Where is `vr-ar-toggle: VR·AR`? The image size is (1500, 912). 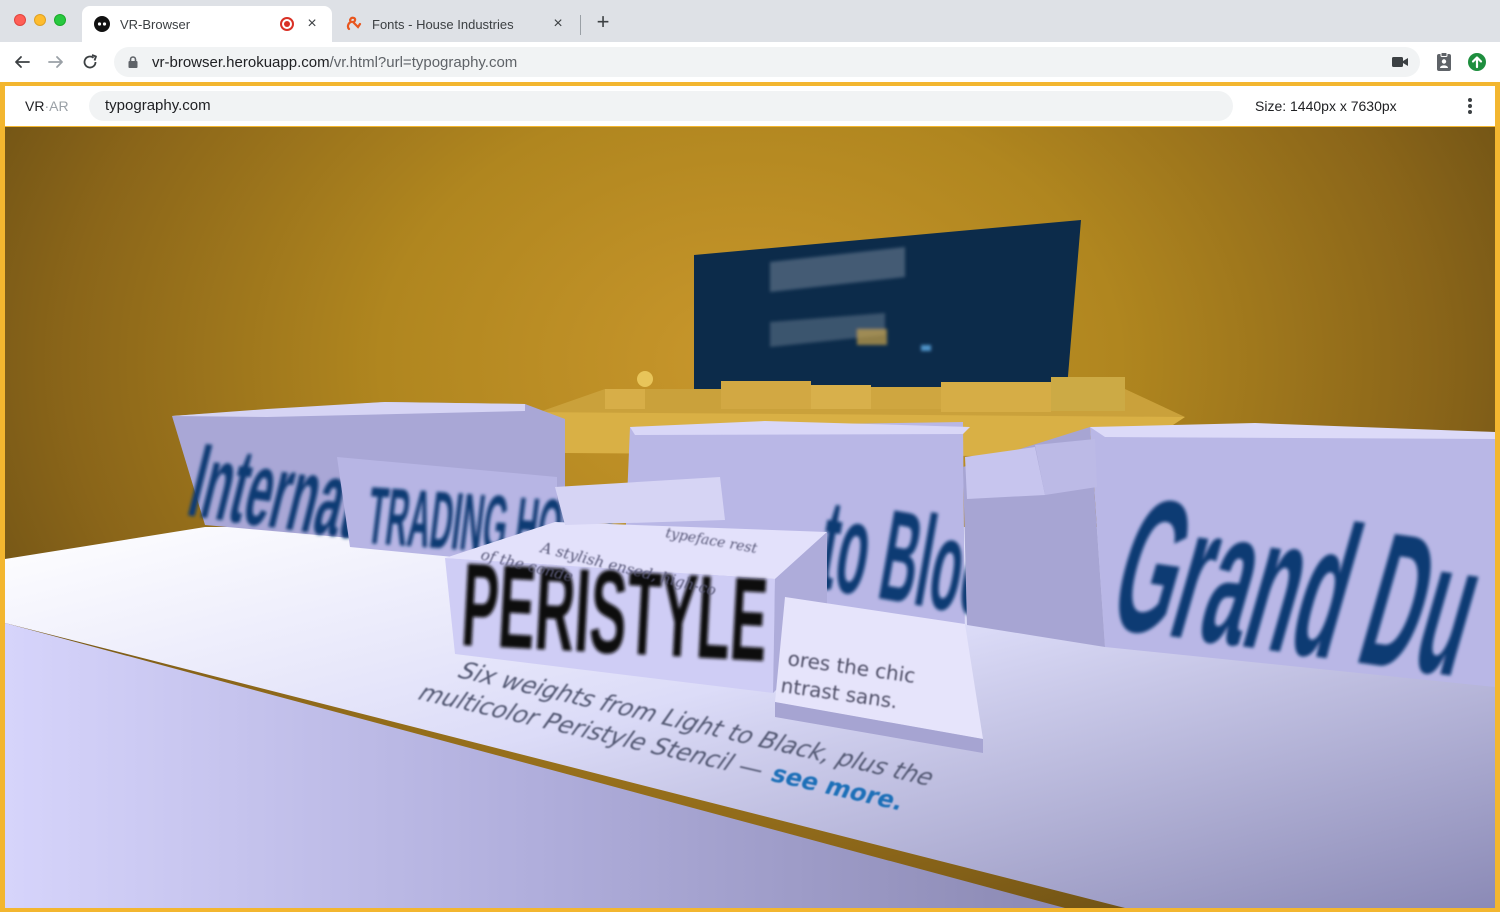 vr-ar-toggle: VR·AR is located at coordinates (47, 106).